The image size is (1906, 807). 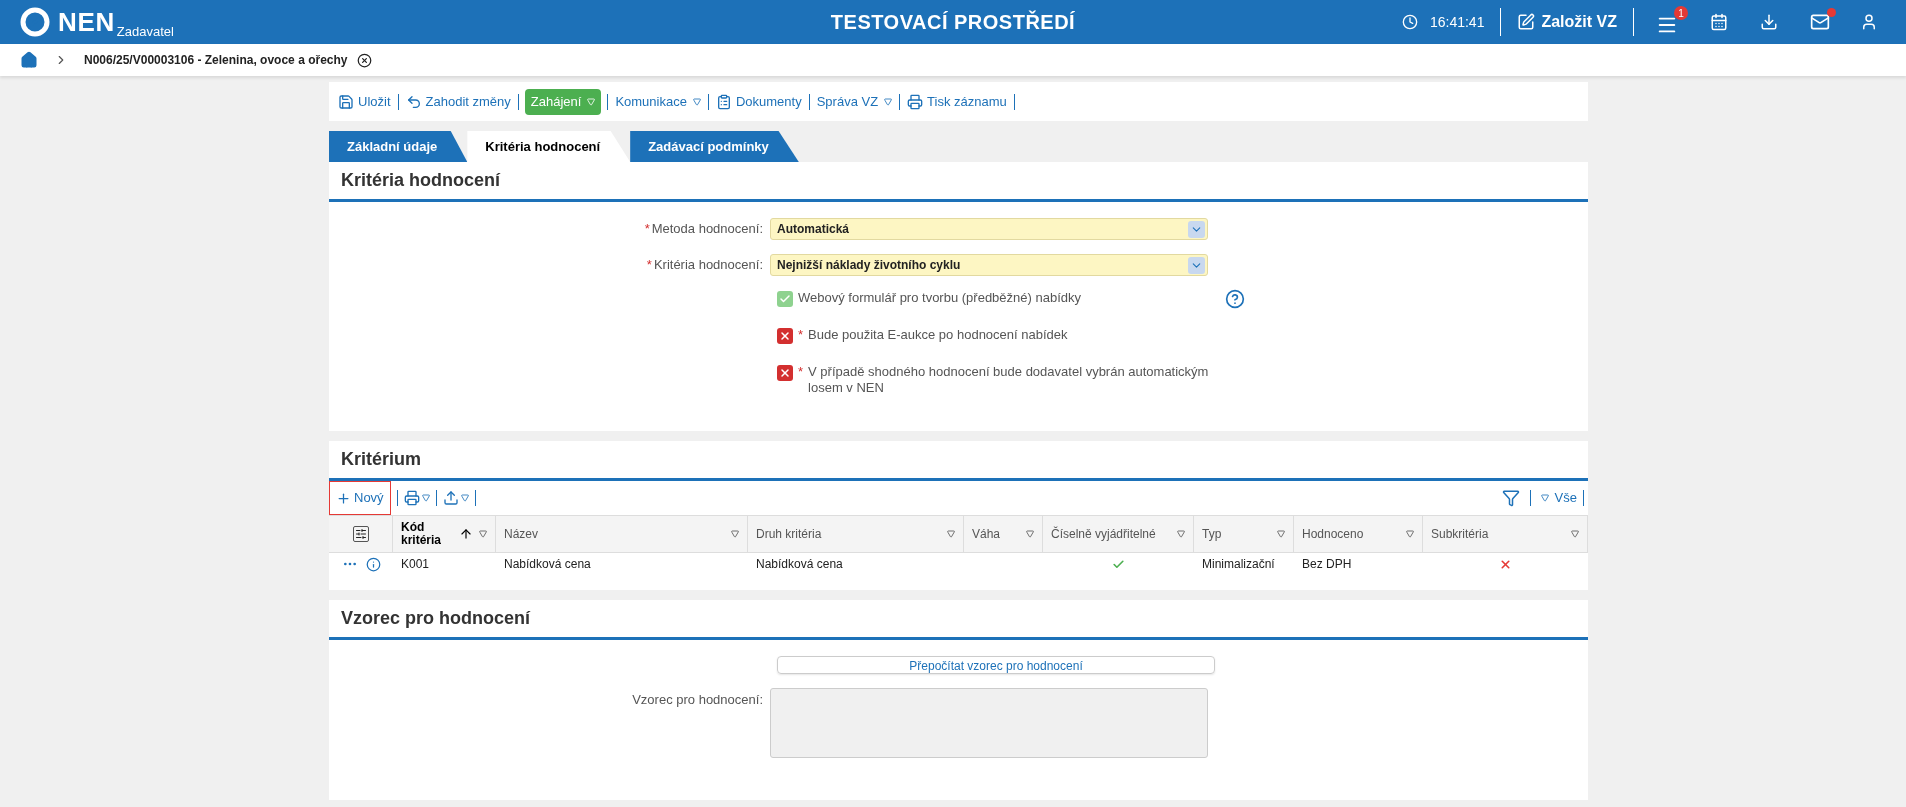 I want to click on create-button: Založit VZ, so click(x=1567, y=22).